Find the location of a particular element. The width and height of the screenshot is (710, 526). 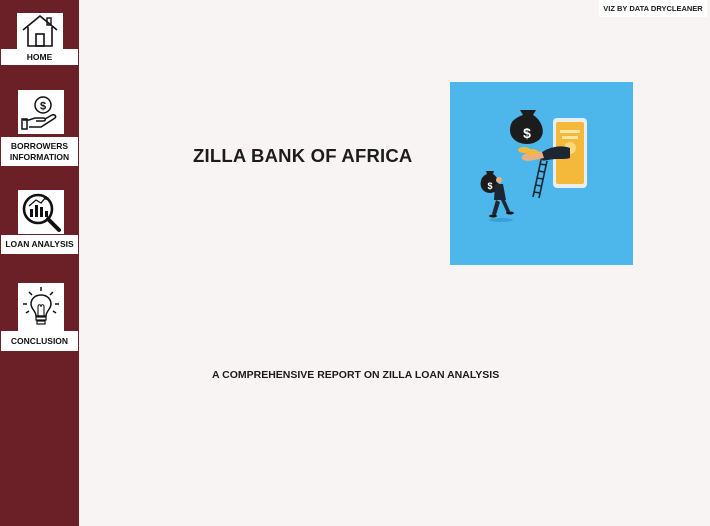

small-bag-sign: $ is located at coordinates (489, 186).